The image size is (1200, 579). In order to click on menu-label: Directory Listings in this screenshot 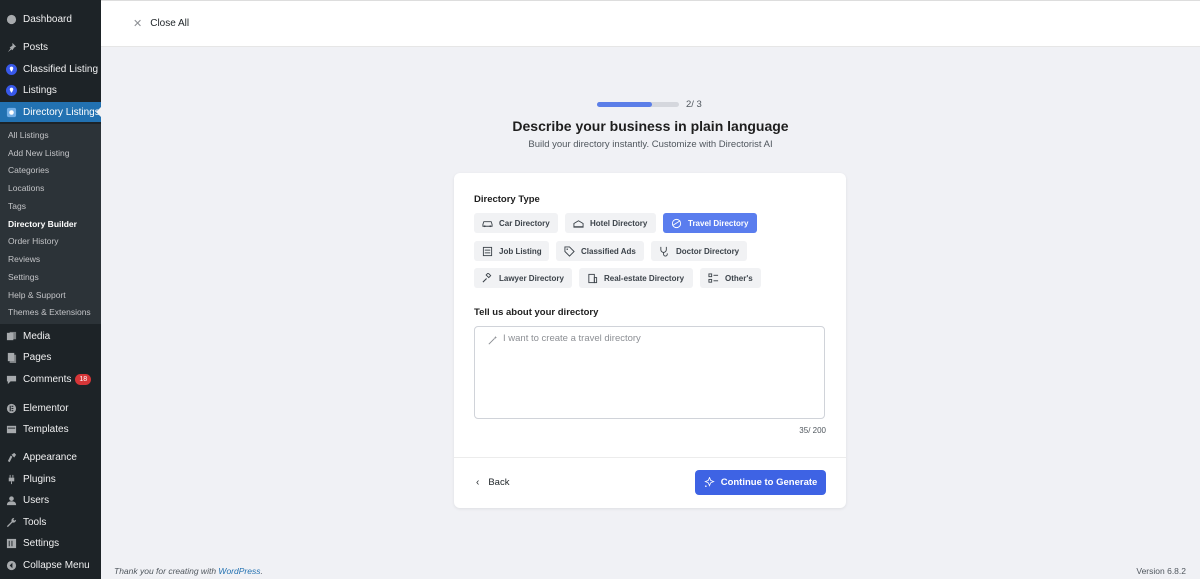, I will do `click(61, 112)`.